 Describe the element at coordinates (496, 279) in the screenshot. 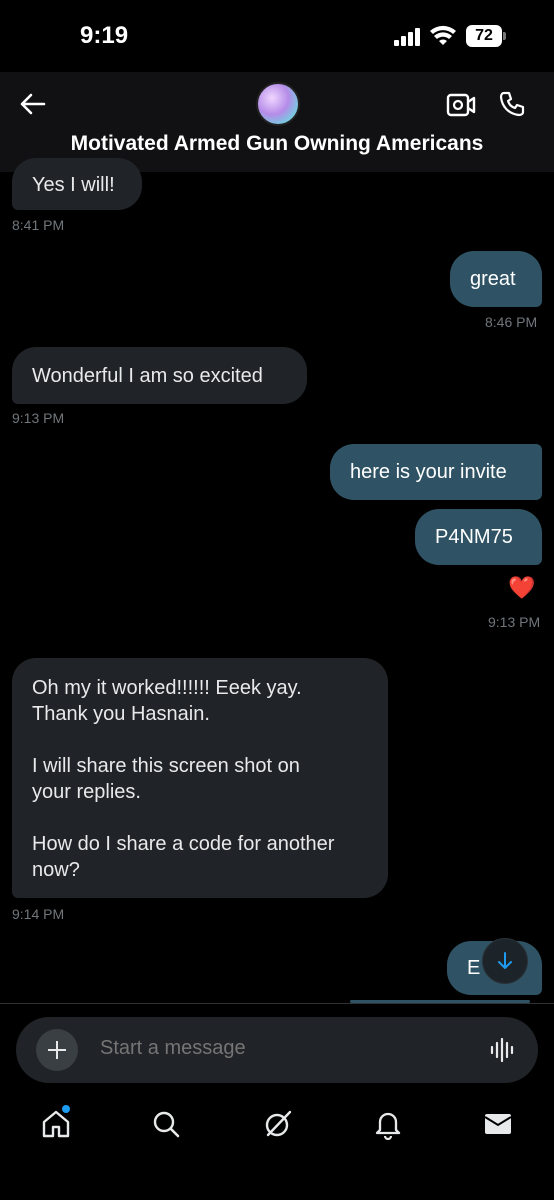

I see `message-bubble-outgoing: great` at that location.